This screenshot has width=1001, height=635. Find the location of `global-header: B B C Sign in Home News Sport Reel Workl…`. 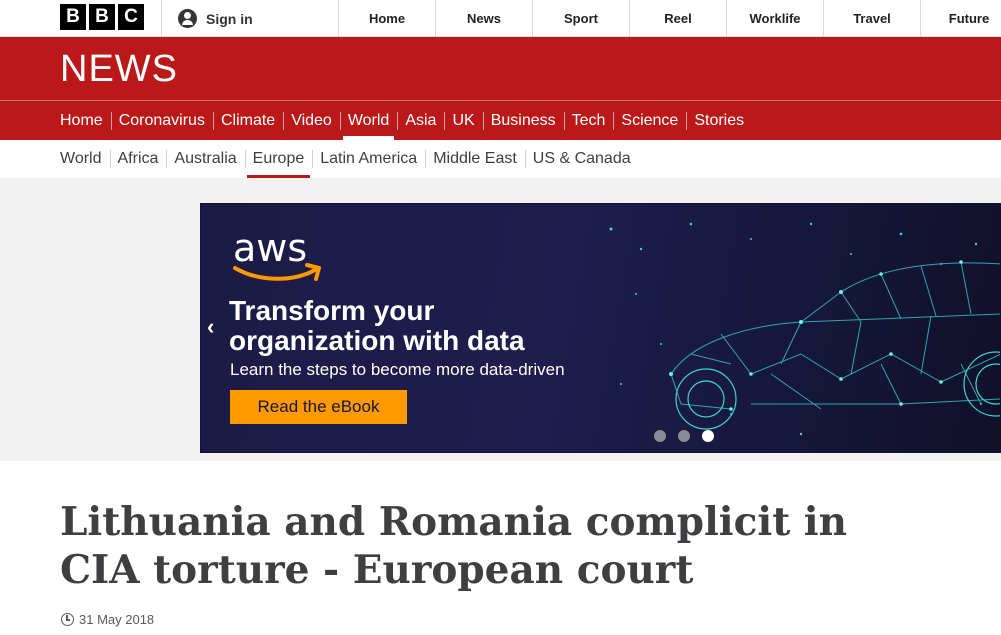

global-header: B B C Sign in Home News Sport Reel Workl… is located at coordinates (500, 18).